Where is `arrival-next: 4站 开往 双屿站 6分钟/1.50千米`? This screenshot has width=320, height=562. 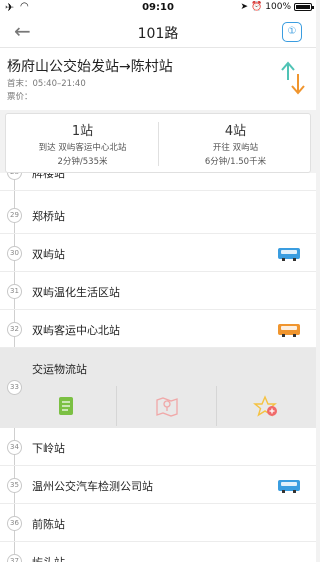
arrival-next: 4站 开往 双屿站 6分钟/1.50千米 is located at coordinates (235, 144).